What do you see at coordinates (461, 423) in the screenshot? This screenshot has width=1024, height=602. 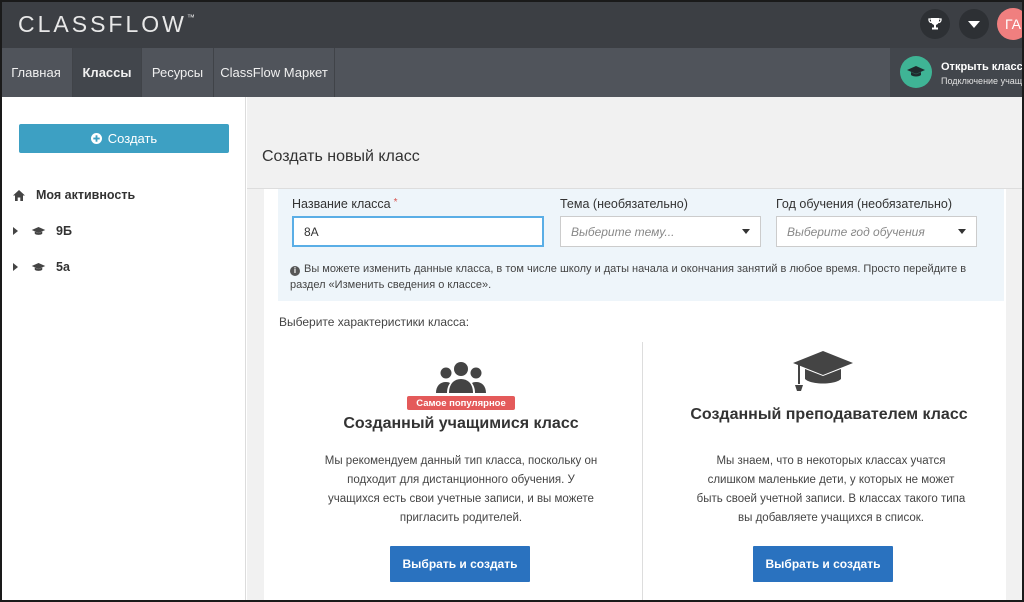 I see `student-class-title: Созданный учащимися класс` at bounding box center [461, 423].